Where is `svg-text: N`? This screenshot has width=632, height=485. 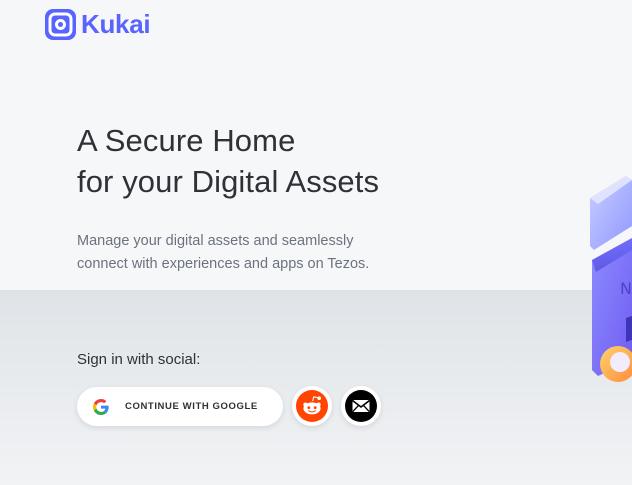 svg-text: N is located at coordinates (626, 288).